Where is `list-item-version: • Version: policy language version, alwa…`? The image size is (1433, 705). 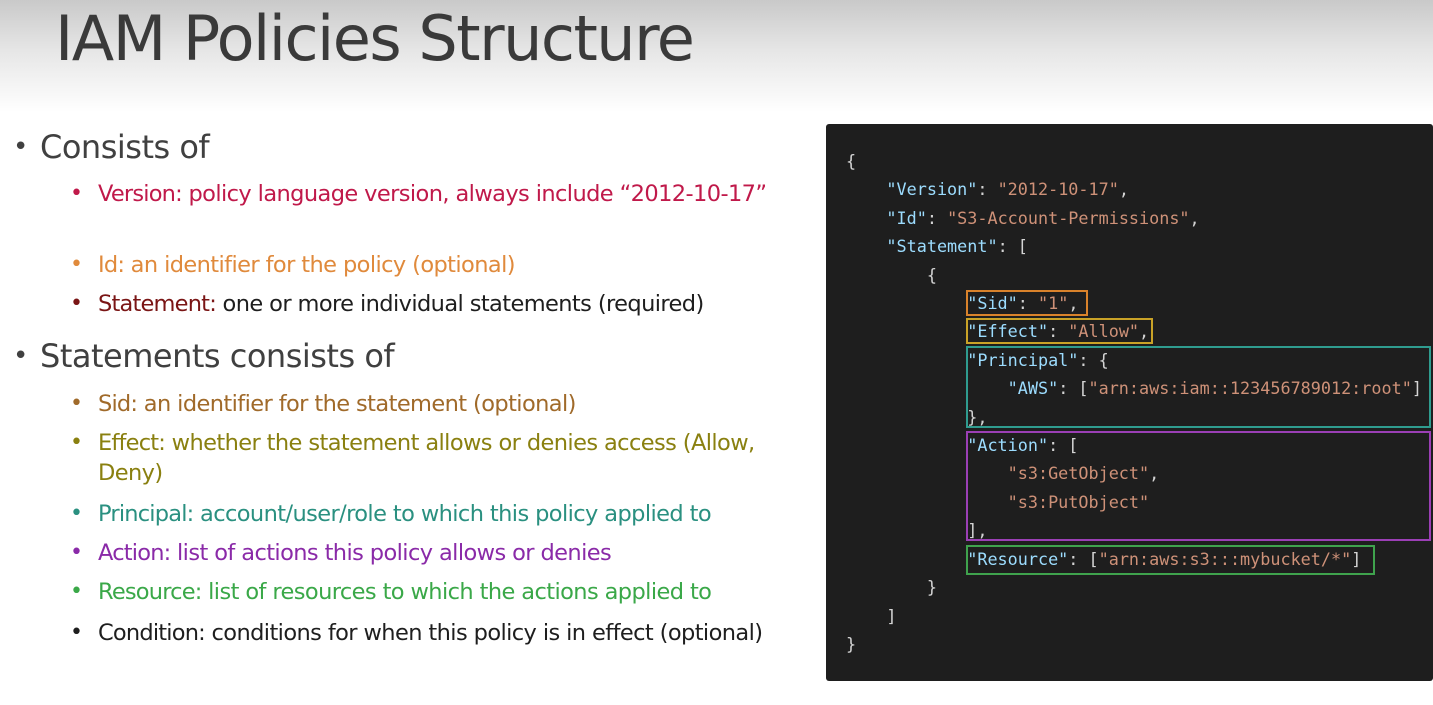
list-item-version: • Version: policy language version, alwa… is located at coordinates (424, 194).